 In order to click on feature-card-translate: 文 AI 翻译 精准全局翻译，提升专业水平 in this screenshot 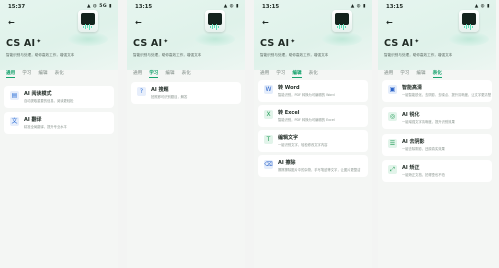, I will do `click(59, 123)`.